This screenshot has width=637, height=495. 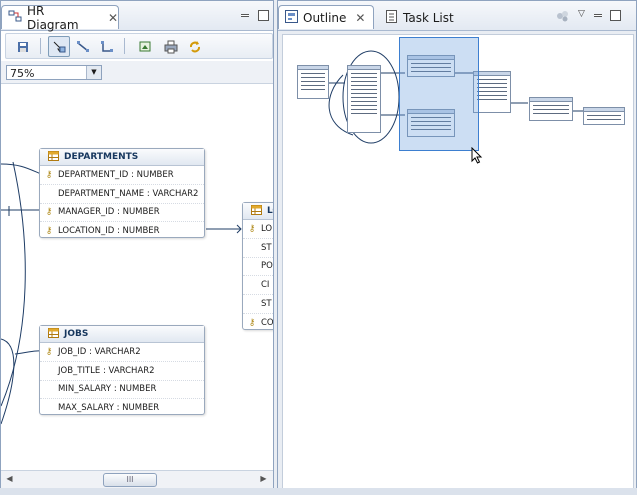 I want to click on column-row: DEPARTMENT_NAME : VARCHAR2, so click(x=122, y=194).